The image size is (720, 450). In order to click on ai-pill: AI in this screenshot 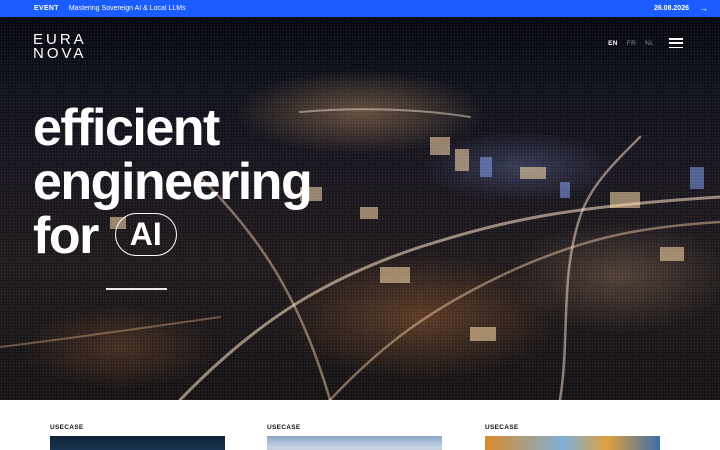, I will do `click(145, 234)`.